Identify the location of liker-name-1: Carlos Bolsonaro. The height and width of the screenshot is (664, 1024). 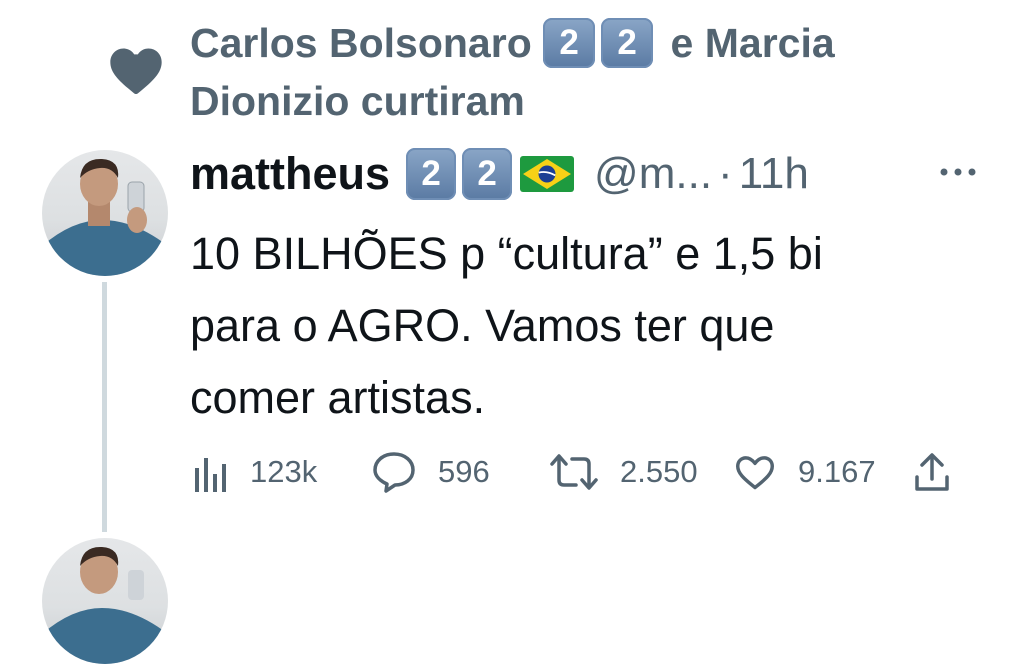
(361, 43).